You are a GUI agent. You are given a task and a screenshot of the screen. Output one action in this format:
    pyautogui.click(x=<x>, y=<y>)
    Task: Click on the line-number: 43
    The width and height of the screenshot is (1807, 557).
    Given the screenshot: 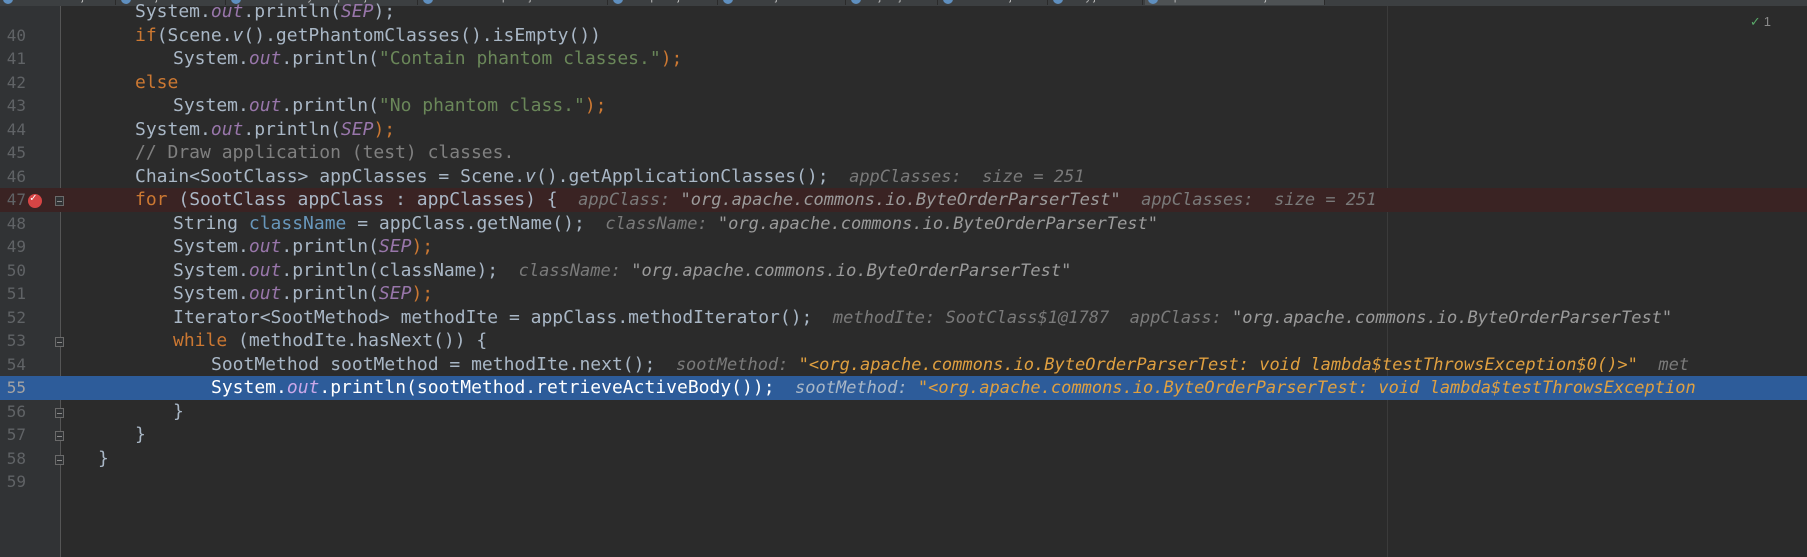 What is the action you would take?
    pyautogui.click(x=13, y=106)
    